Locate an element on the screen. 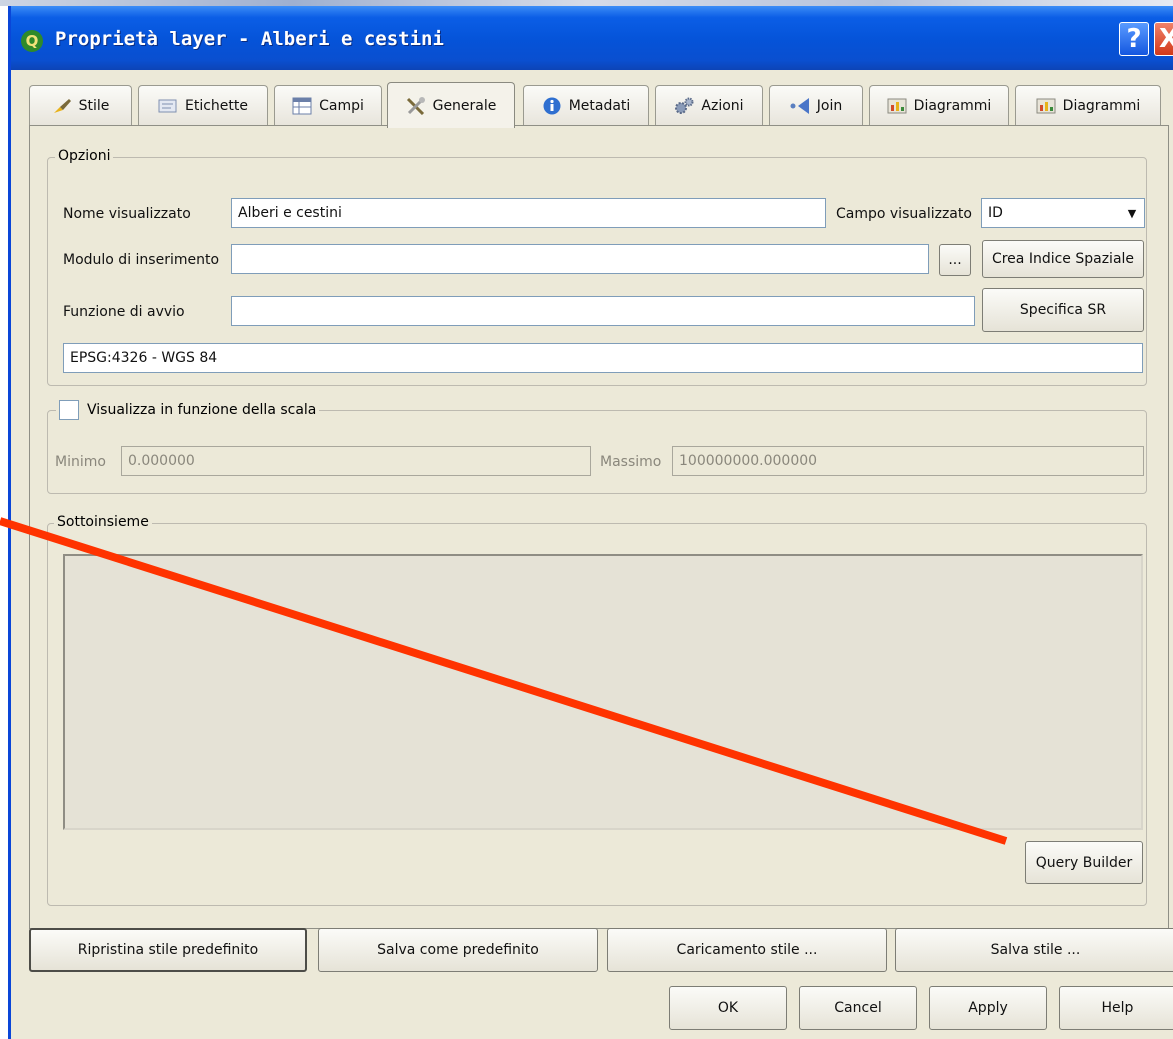 The width and height of the screenshot is (1173, 1039). tab-label: Stile is located at coordinates (94, 105).